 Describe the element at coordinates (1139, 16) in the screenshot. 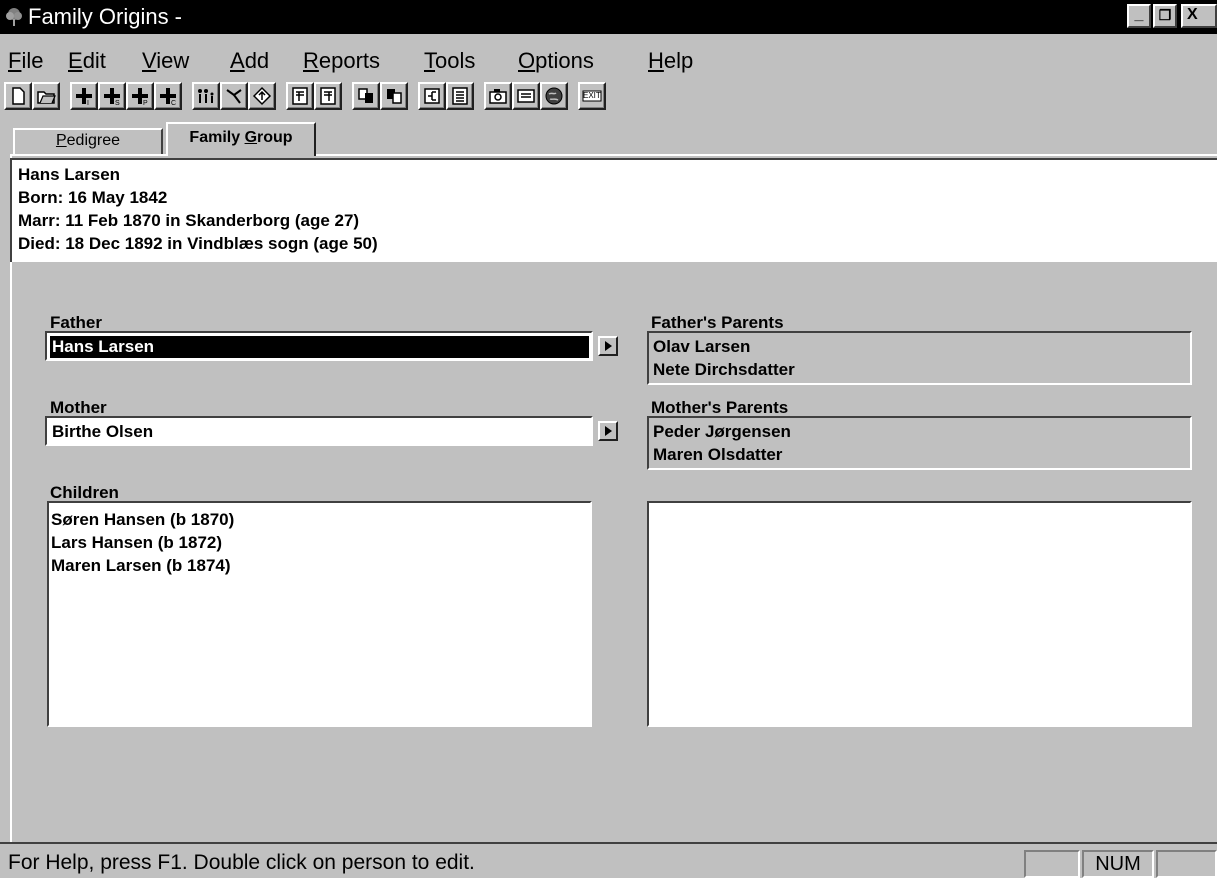

I see `minimize-button: _` at that location.